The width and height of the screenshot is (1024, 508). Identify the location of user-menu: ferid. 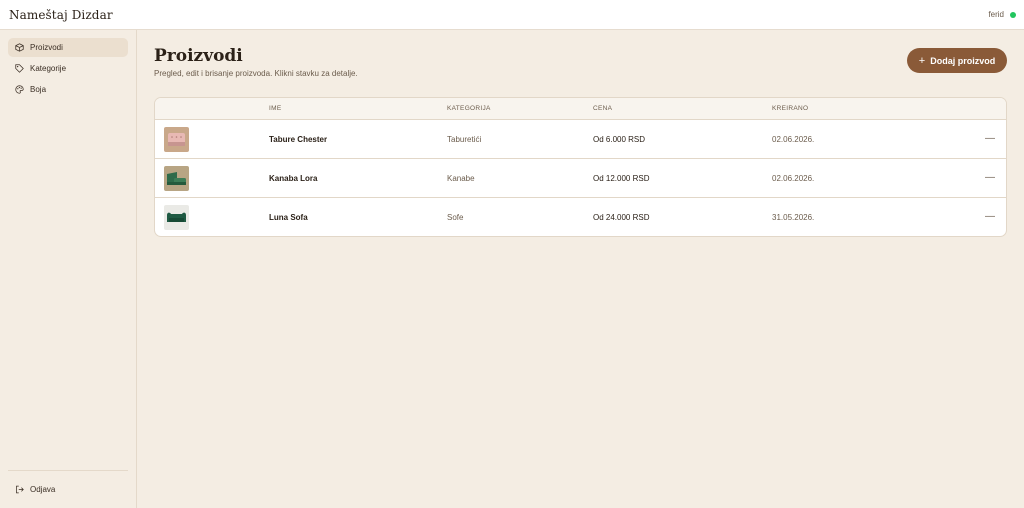
(1002, 14).